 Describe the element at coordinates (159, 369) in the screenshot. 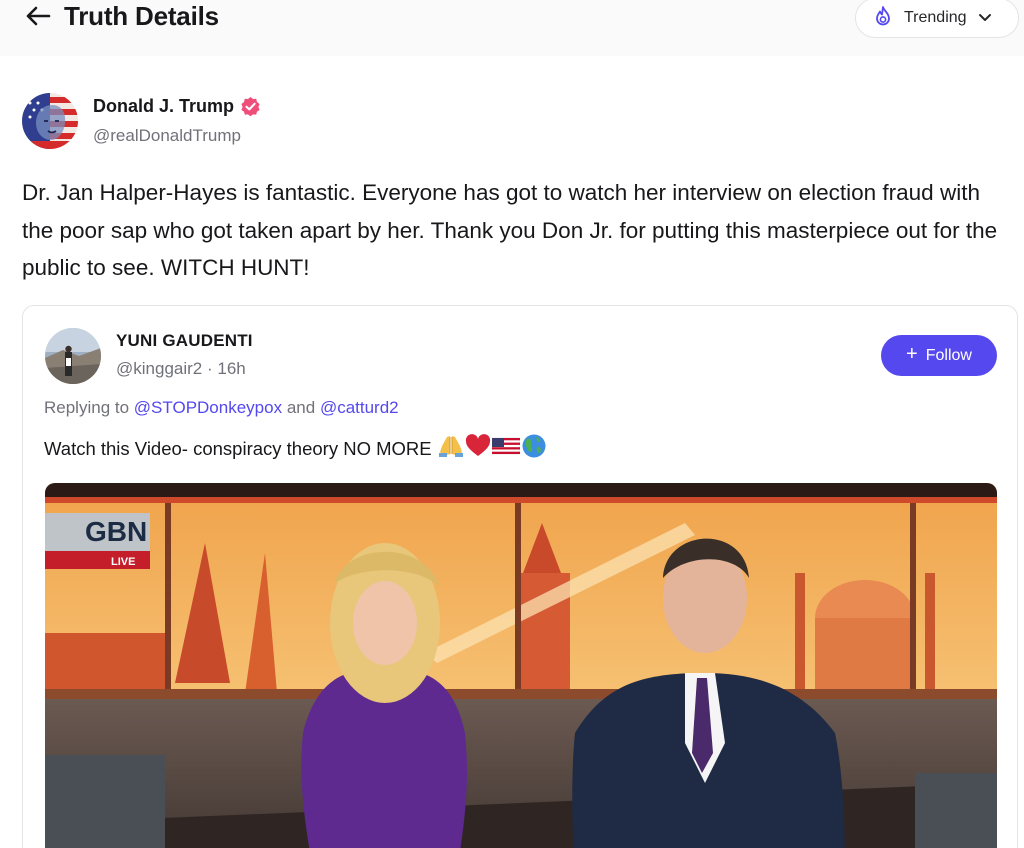

I see `quoted-author-handle: @kinggair2` at that location.